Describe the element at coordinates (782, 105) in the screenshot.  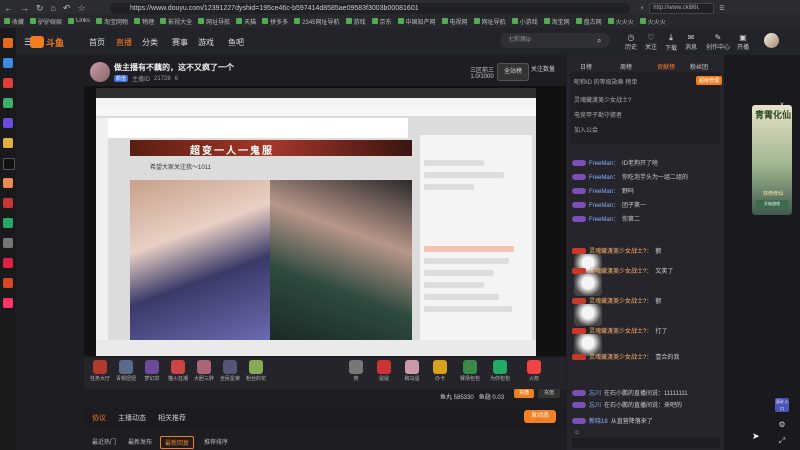
I see `close-icon: ×` at that location.